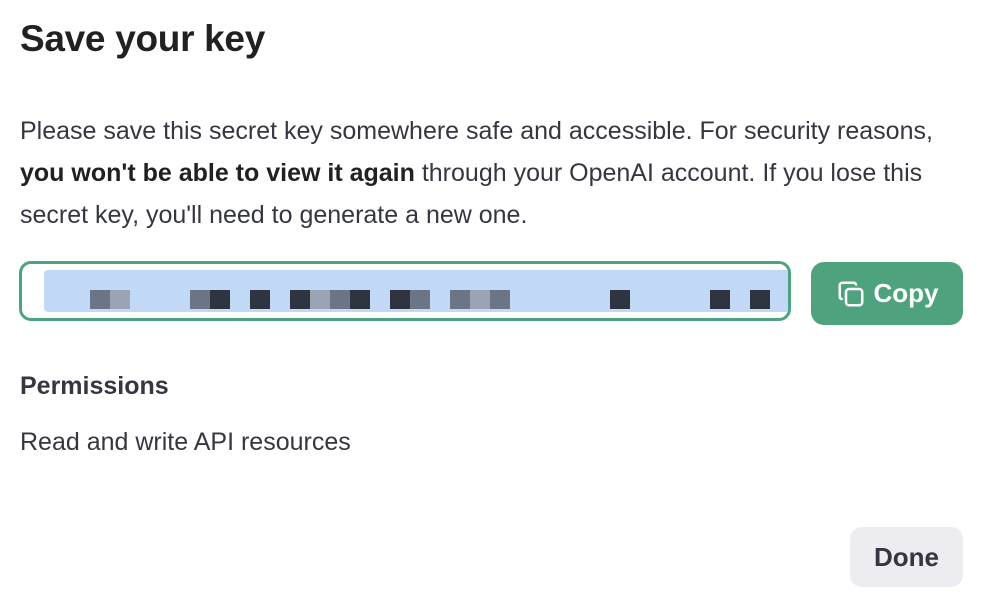 This screenshot has width=1004, height=598. Describe the element at coordinates (906, 293) in the screenshot. I see `copy-button-label: Copy` at that location.